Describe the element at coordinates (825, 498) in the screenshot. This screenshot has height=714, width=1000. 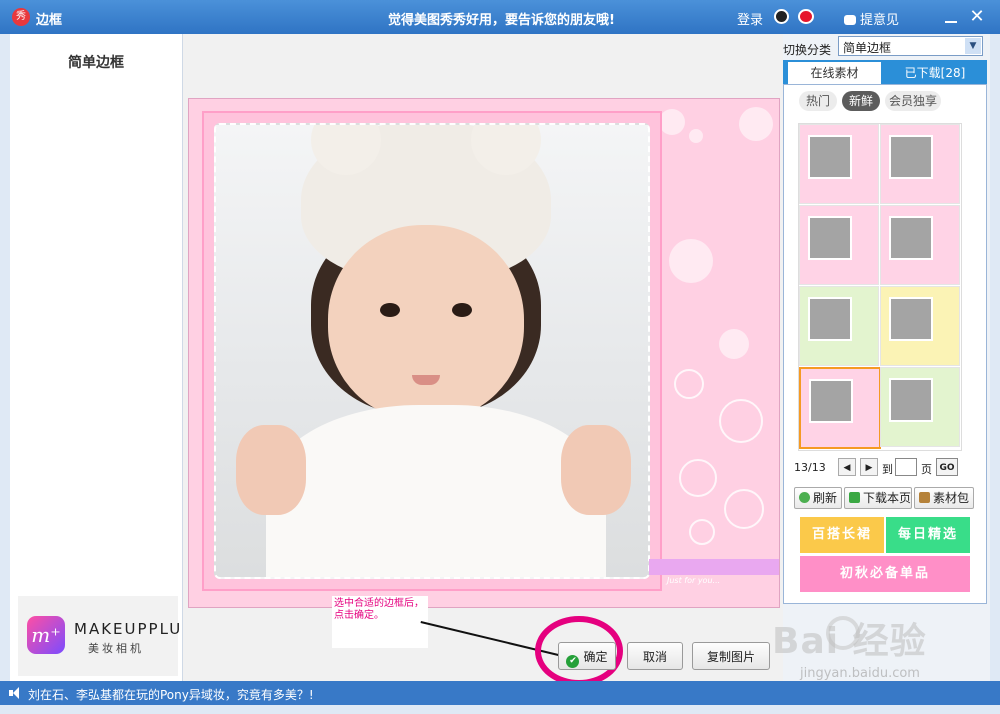
I see `refresh-label: 刷新` at that location.